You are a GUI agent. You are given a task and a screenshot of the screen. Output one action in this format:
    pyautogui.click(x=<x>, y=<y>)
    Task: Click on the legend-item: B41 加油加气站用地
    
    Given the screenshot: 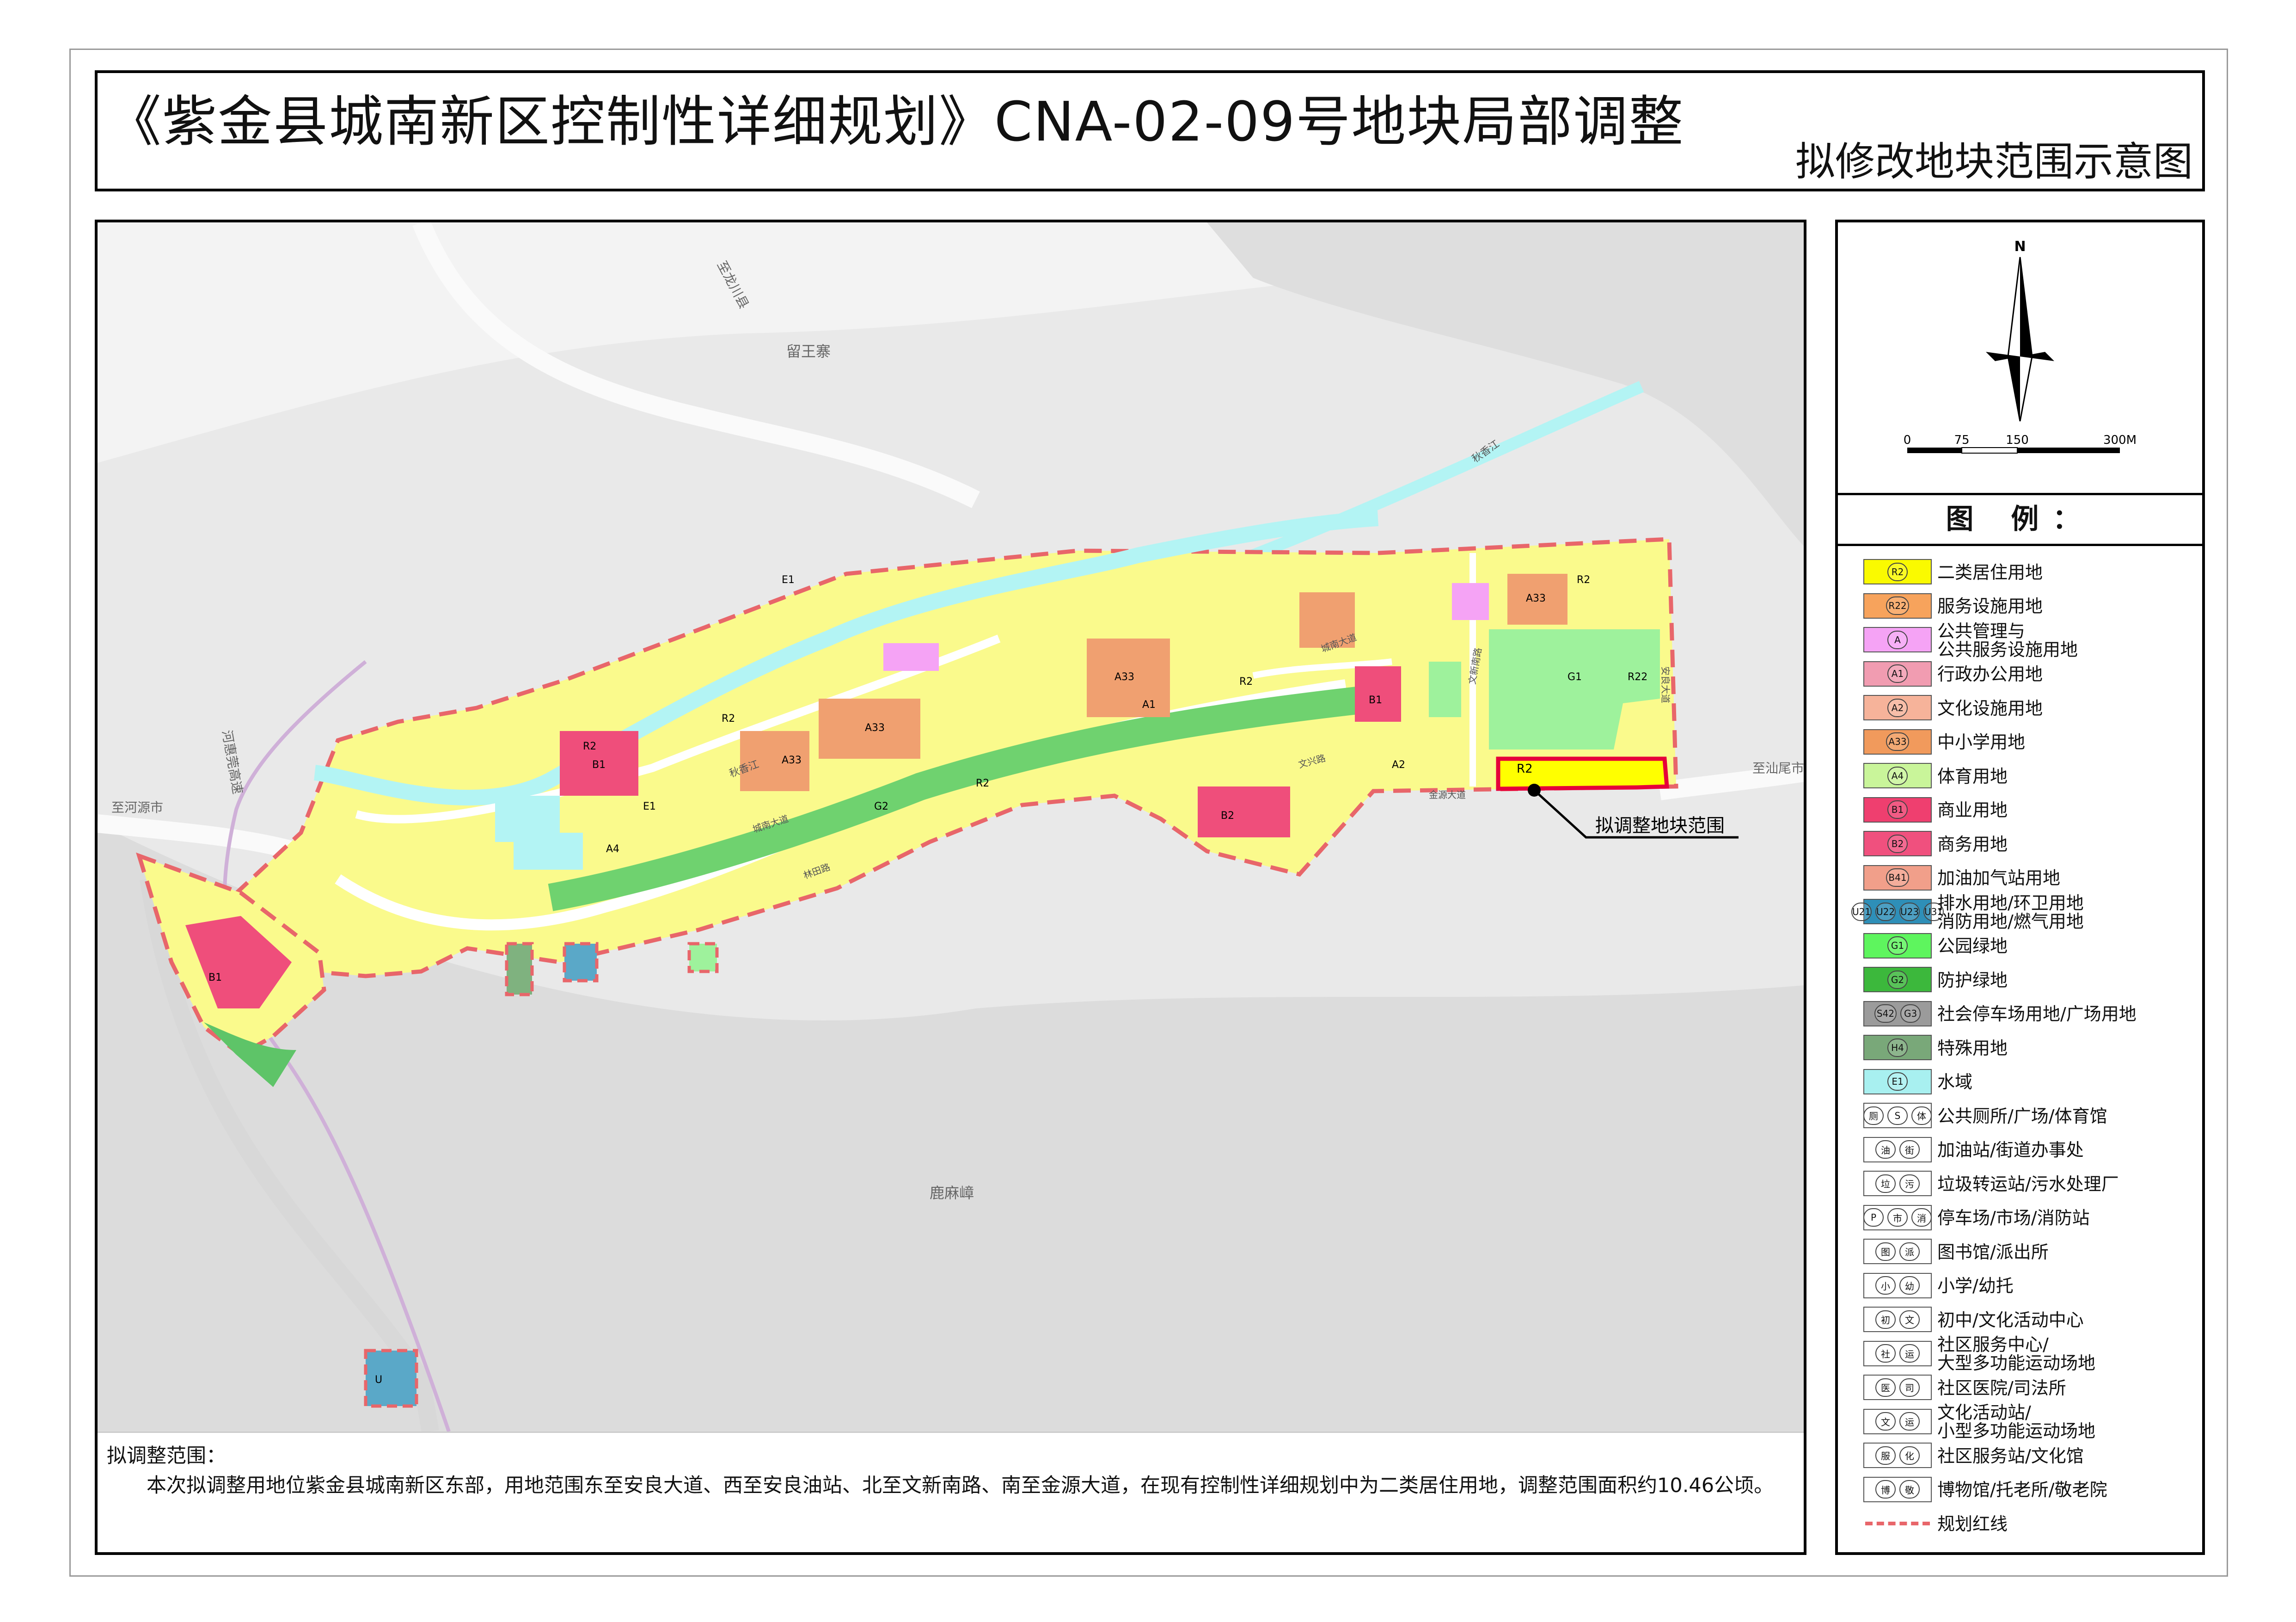 What is the action you would take?
    pyautogui.click(x=2029, y=879)
    